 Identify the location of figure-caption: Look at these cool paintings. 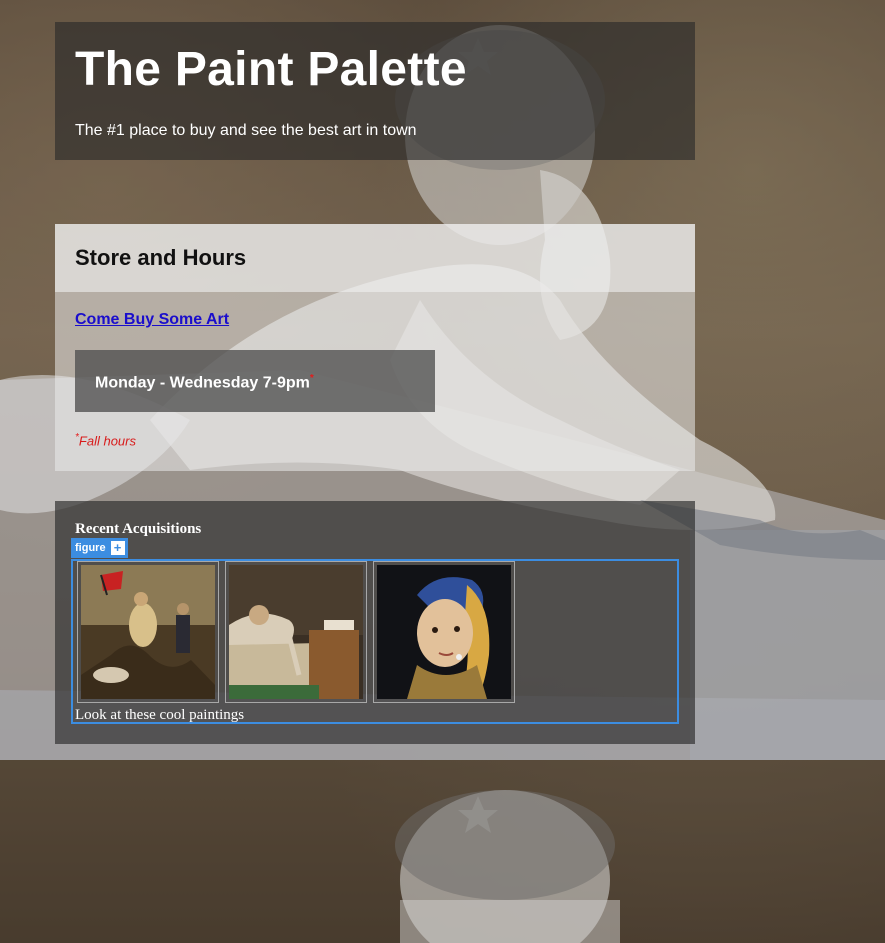
(160, 715).